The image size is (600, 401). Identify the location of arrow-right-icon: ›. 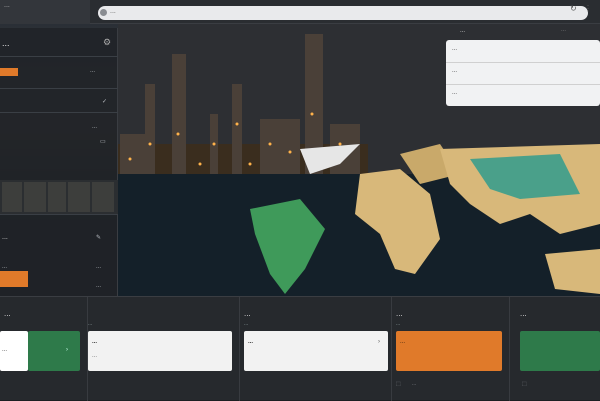
(67, 350).